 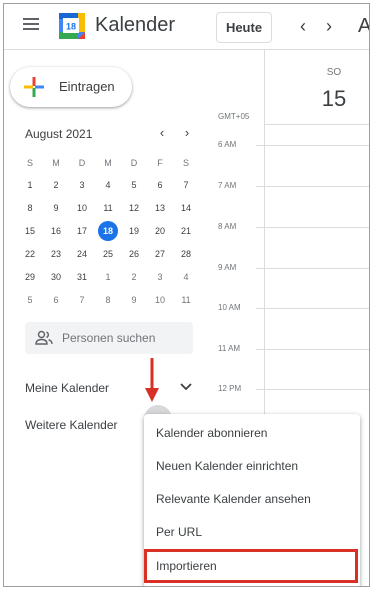 What do you see at coordinates (108, 254) in the screenshot?
I see `mini-calendar-day: 25` at bounding box center [108, 254].